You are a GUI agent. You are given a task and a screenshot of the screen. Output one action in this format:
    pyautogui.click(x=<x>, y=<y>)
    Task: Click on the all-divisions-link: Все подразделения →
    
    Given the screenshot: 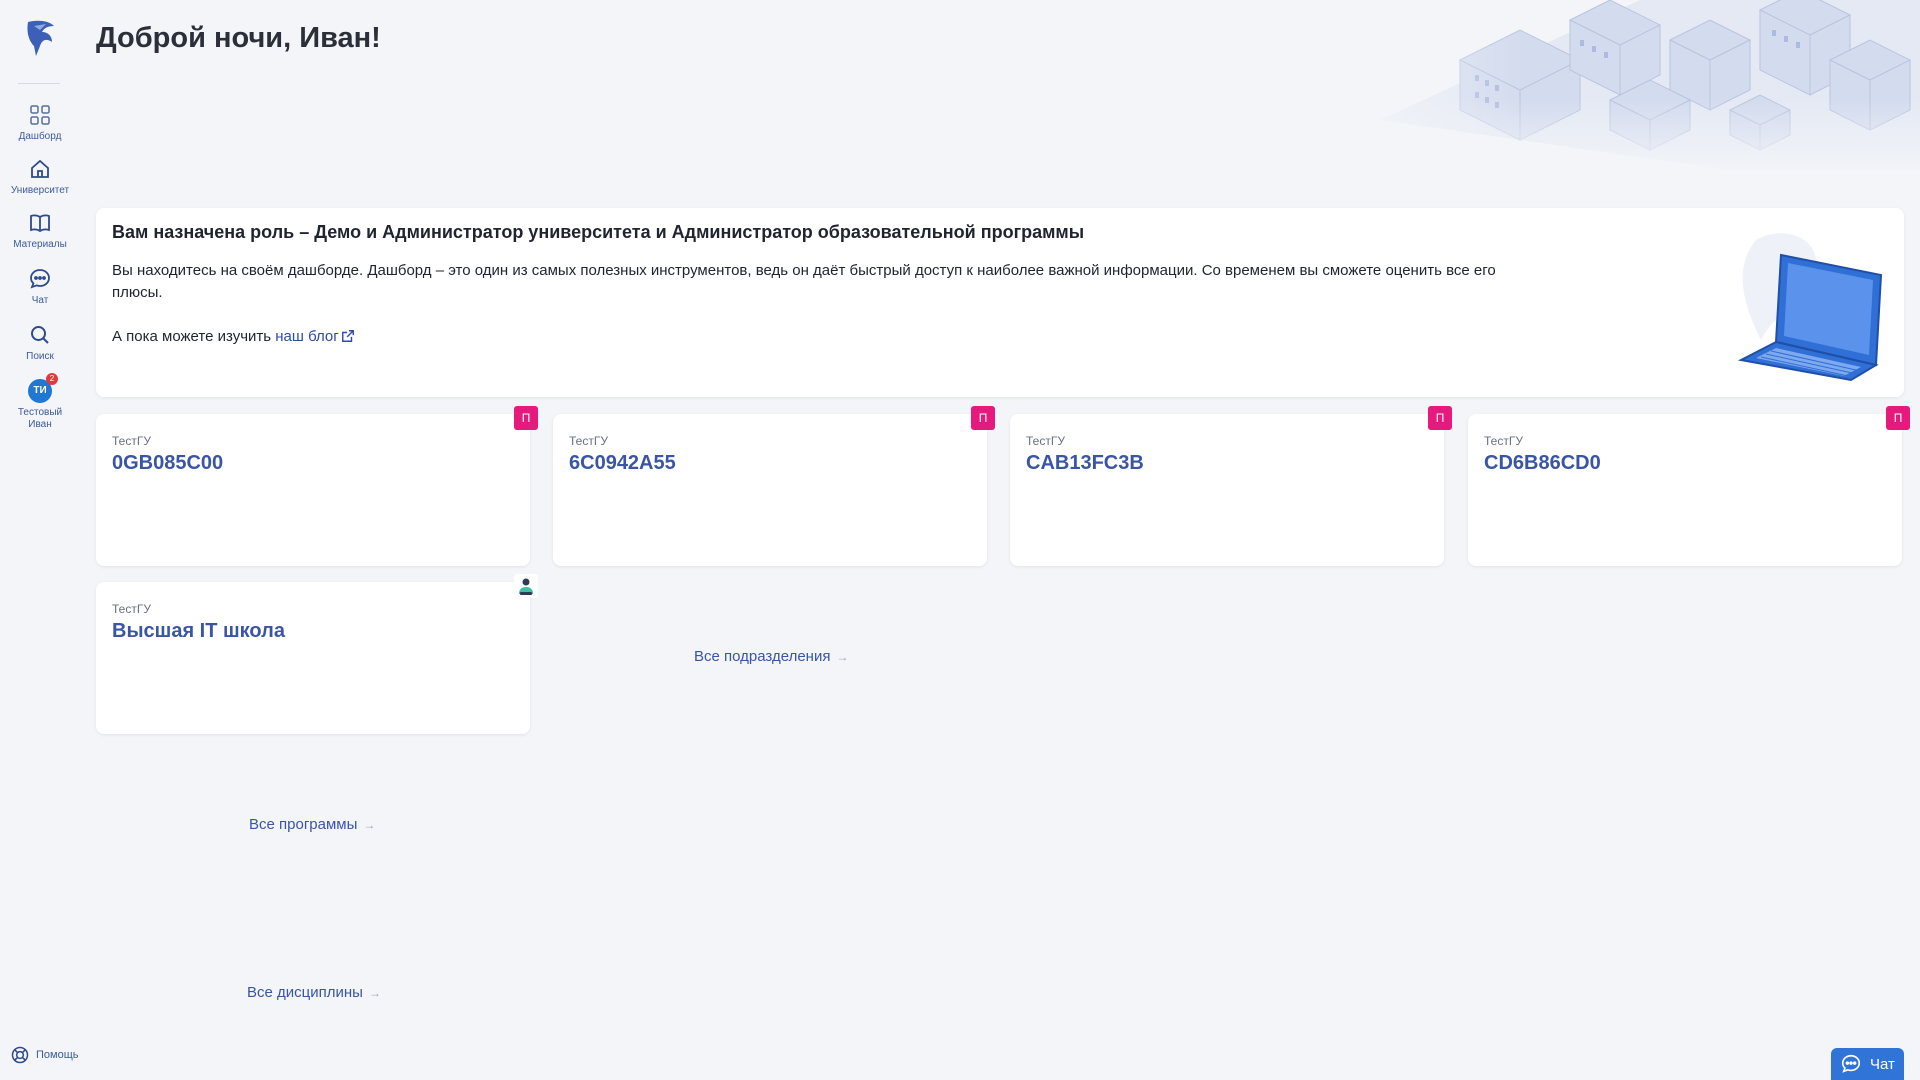 What is the action you would take?
    pyautogui.click(x=771, y=656)
    